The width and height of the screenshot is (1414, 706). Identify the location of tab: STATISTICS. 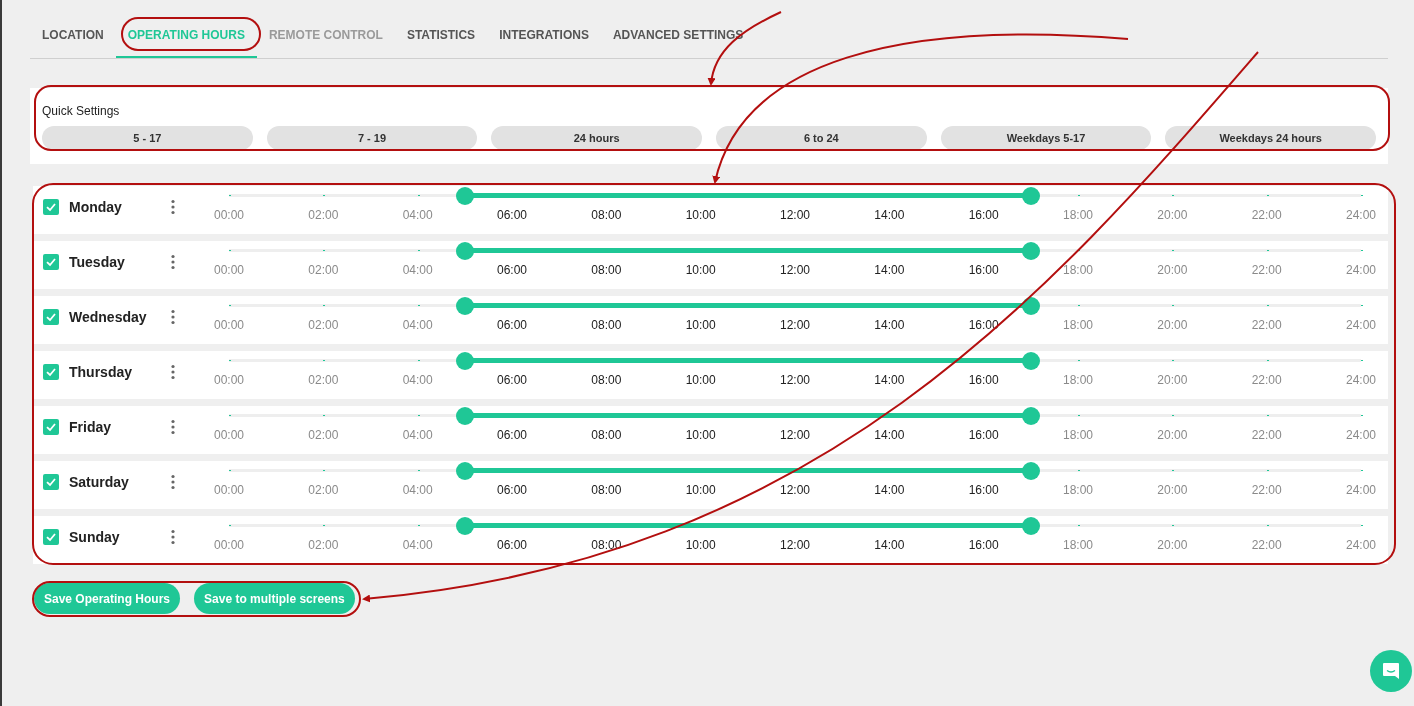
(441, 39).